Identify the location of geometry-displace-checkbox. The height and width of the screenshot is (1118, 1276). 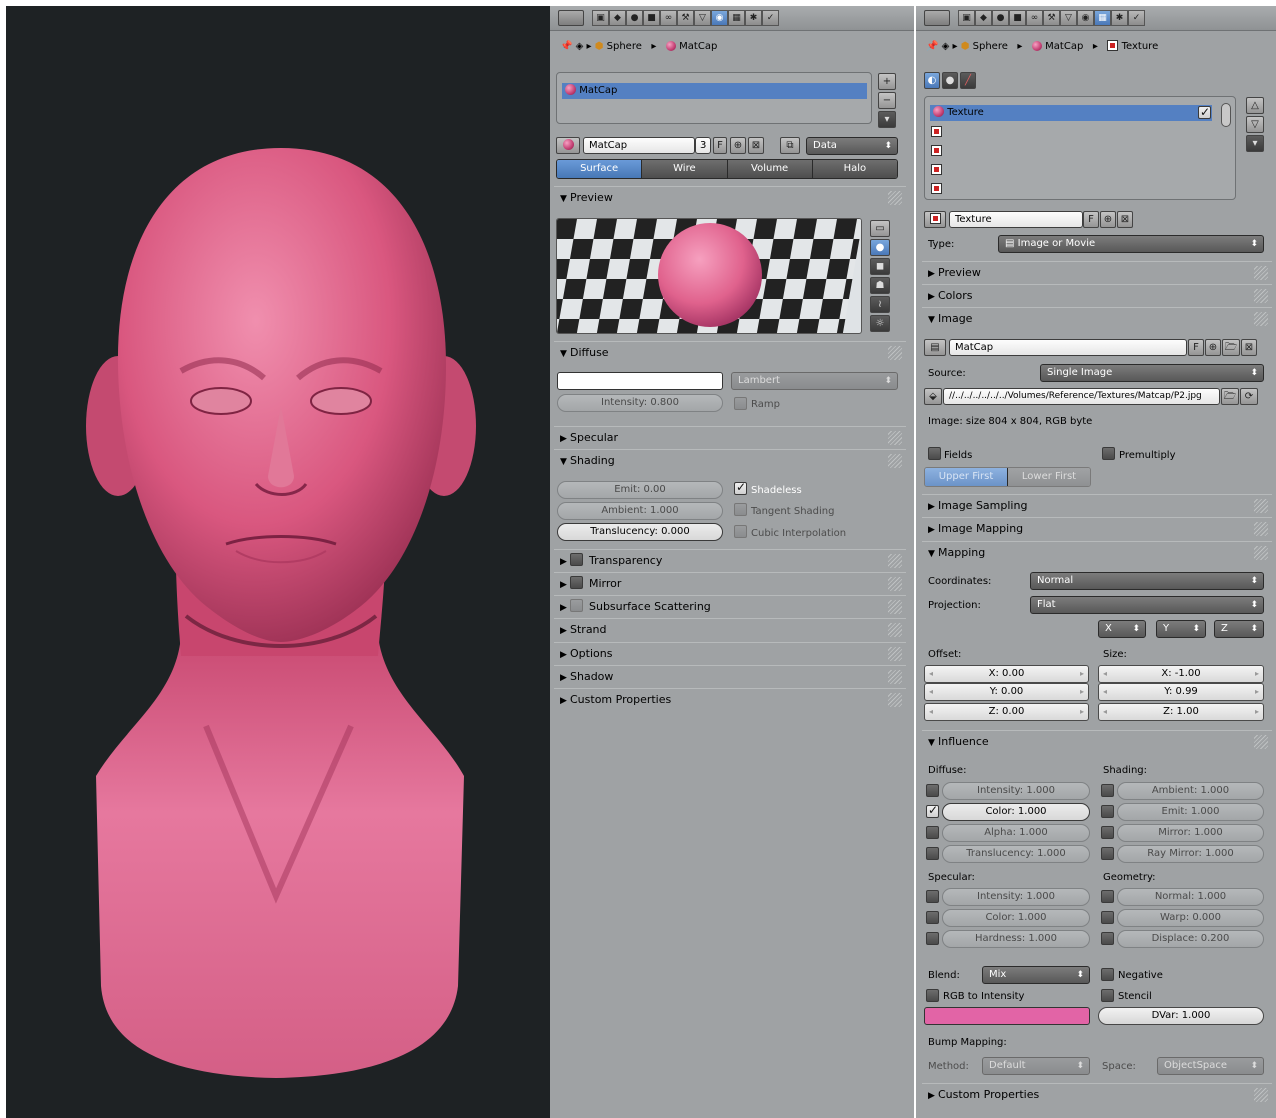
(1107, 938).